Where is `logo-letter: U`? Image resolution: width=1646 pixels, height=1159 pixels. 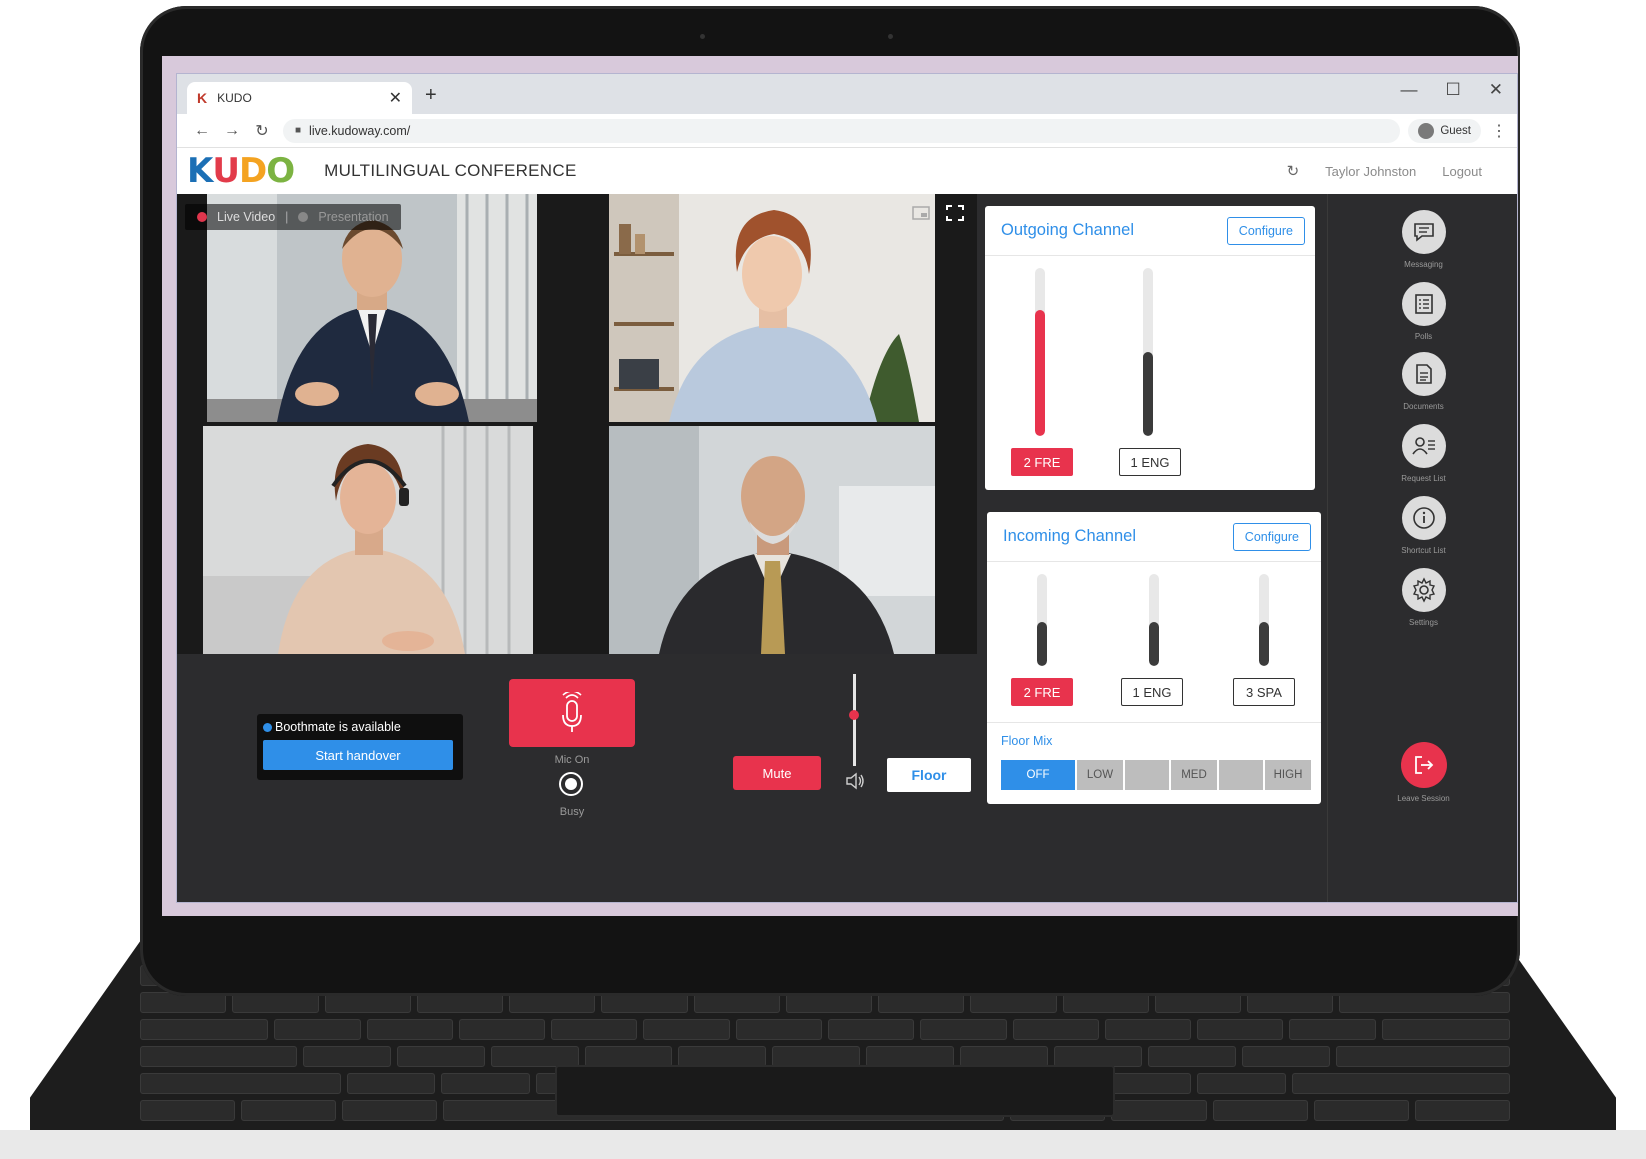
logo-letter: U is located at coordinates (226, 171).